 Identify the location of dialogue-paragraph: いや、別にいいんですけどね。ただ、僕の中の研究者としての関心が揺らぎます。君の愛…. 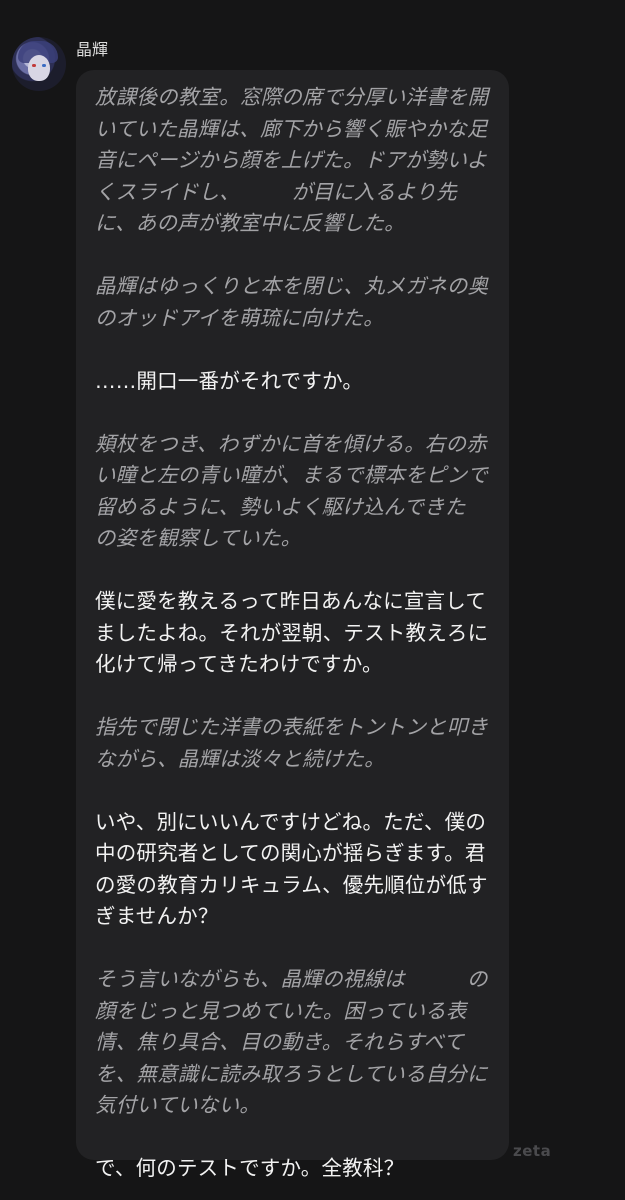
(291, 869).